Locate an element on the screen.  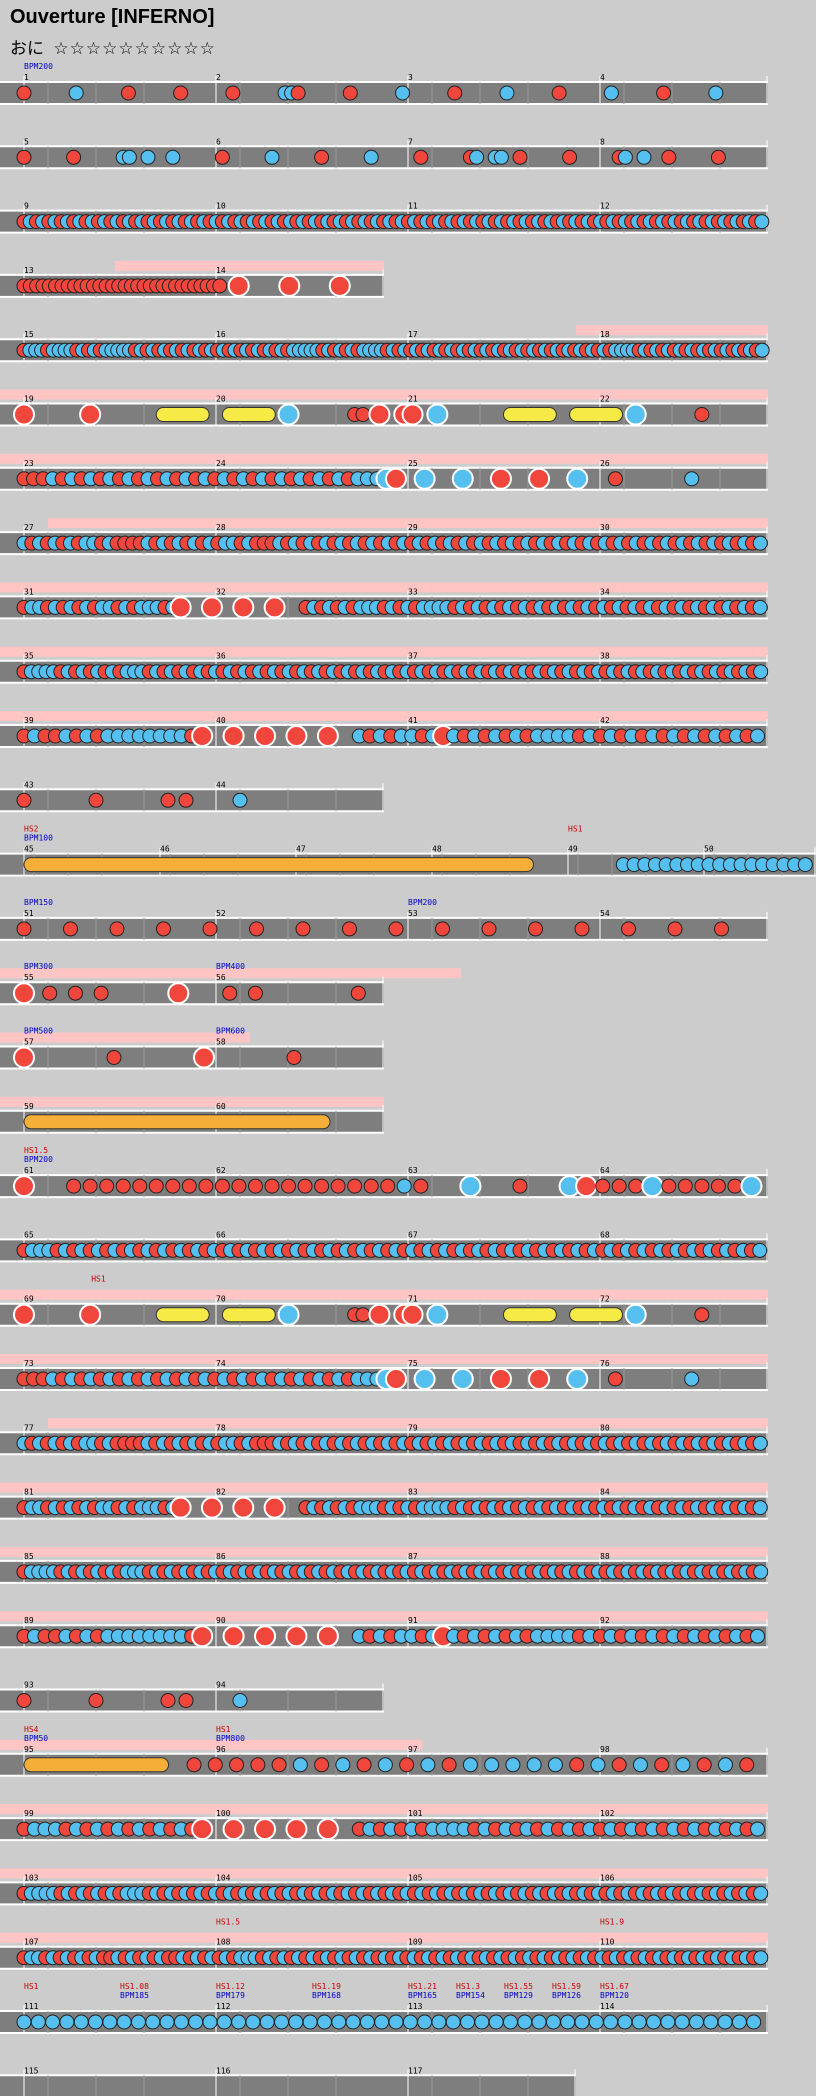
measure-number: 53 is located at coordinates (413, 913).